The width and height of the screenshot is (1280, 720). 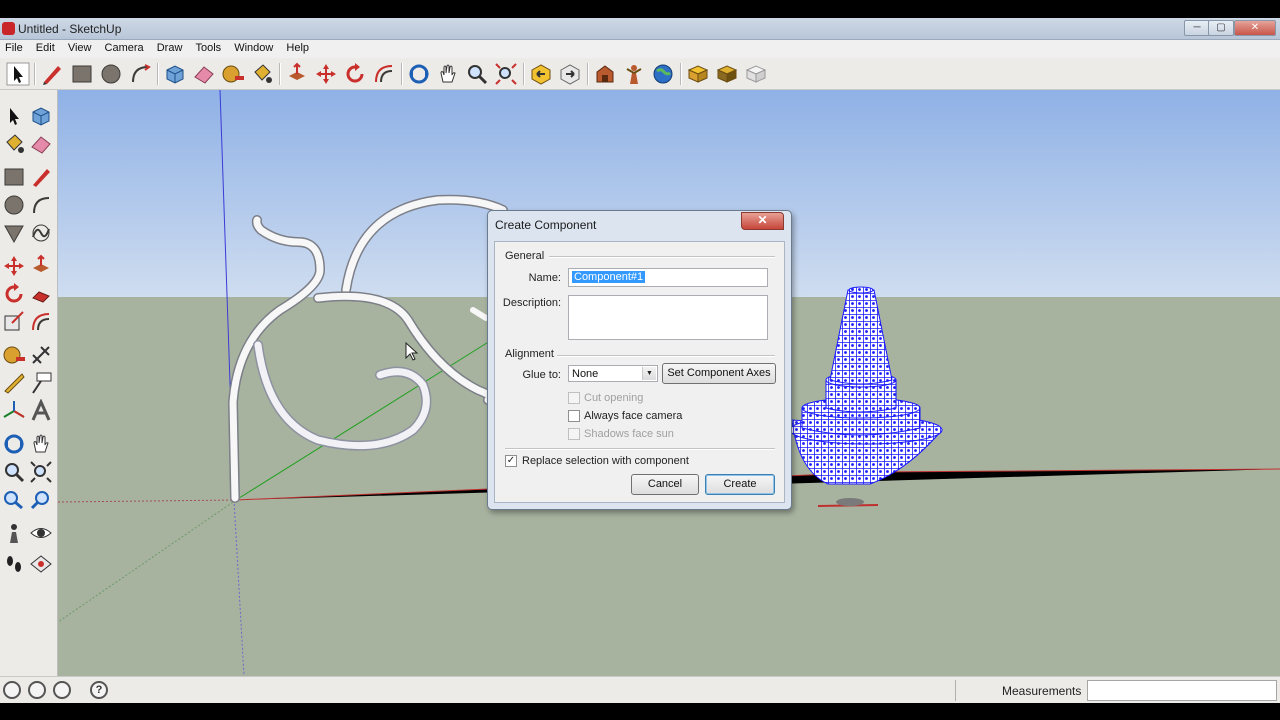 I want to click on freehand-icon, so click(x=41, y=233).